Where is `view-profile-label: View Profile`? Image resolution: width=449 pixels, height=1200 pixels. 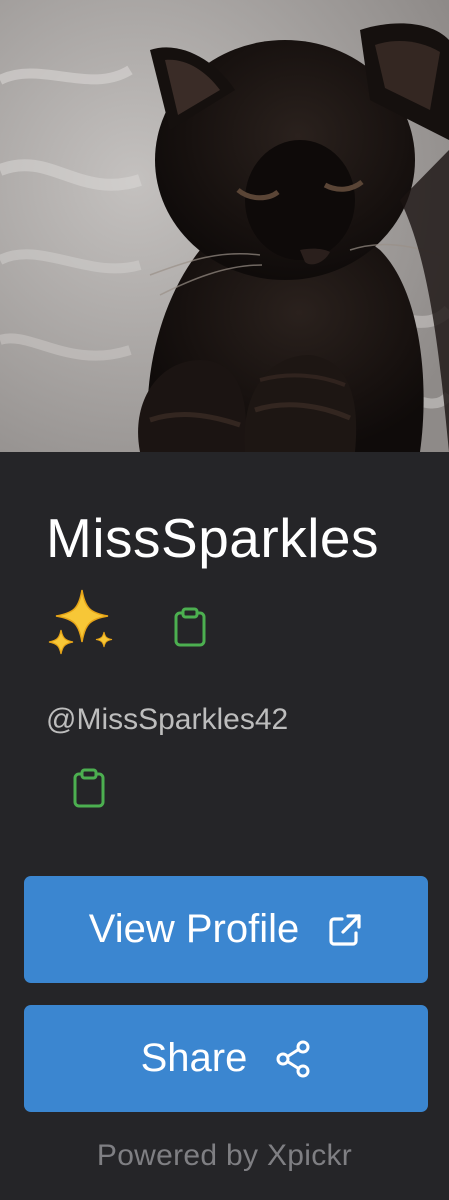 view-profile-label: View Profile is located at coordinates (194, 929).